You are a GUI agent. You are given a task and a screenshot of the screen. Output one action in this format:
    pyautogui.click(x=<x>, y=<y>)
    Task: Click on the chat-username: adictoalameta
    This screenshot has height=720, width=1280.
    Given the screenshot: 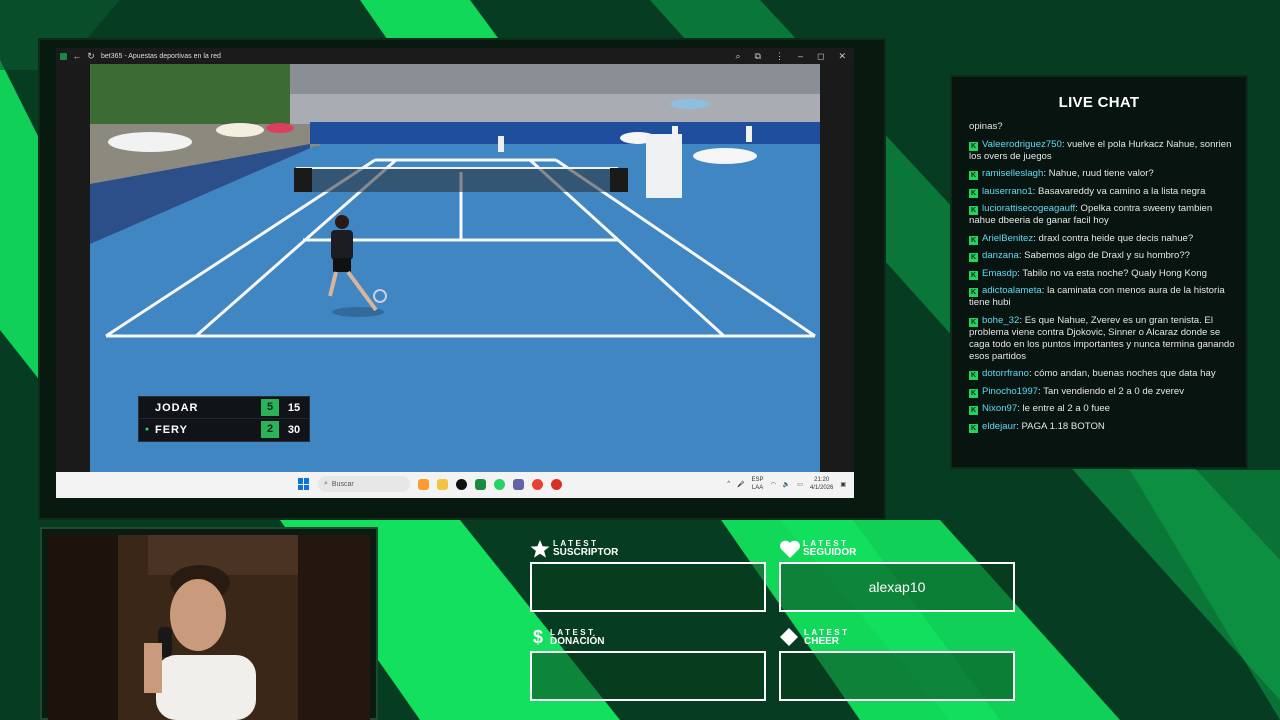 What is the action you would take?
    pyautogui.click(x=1012, y=290)
    